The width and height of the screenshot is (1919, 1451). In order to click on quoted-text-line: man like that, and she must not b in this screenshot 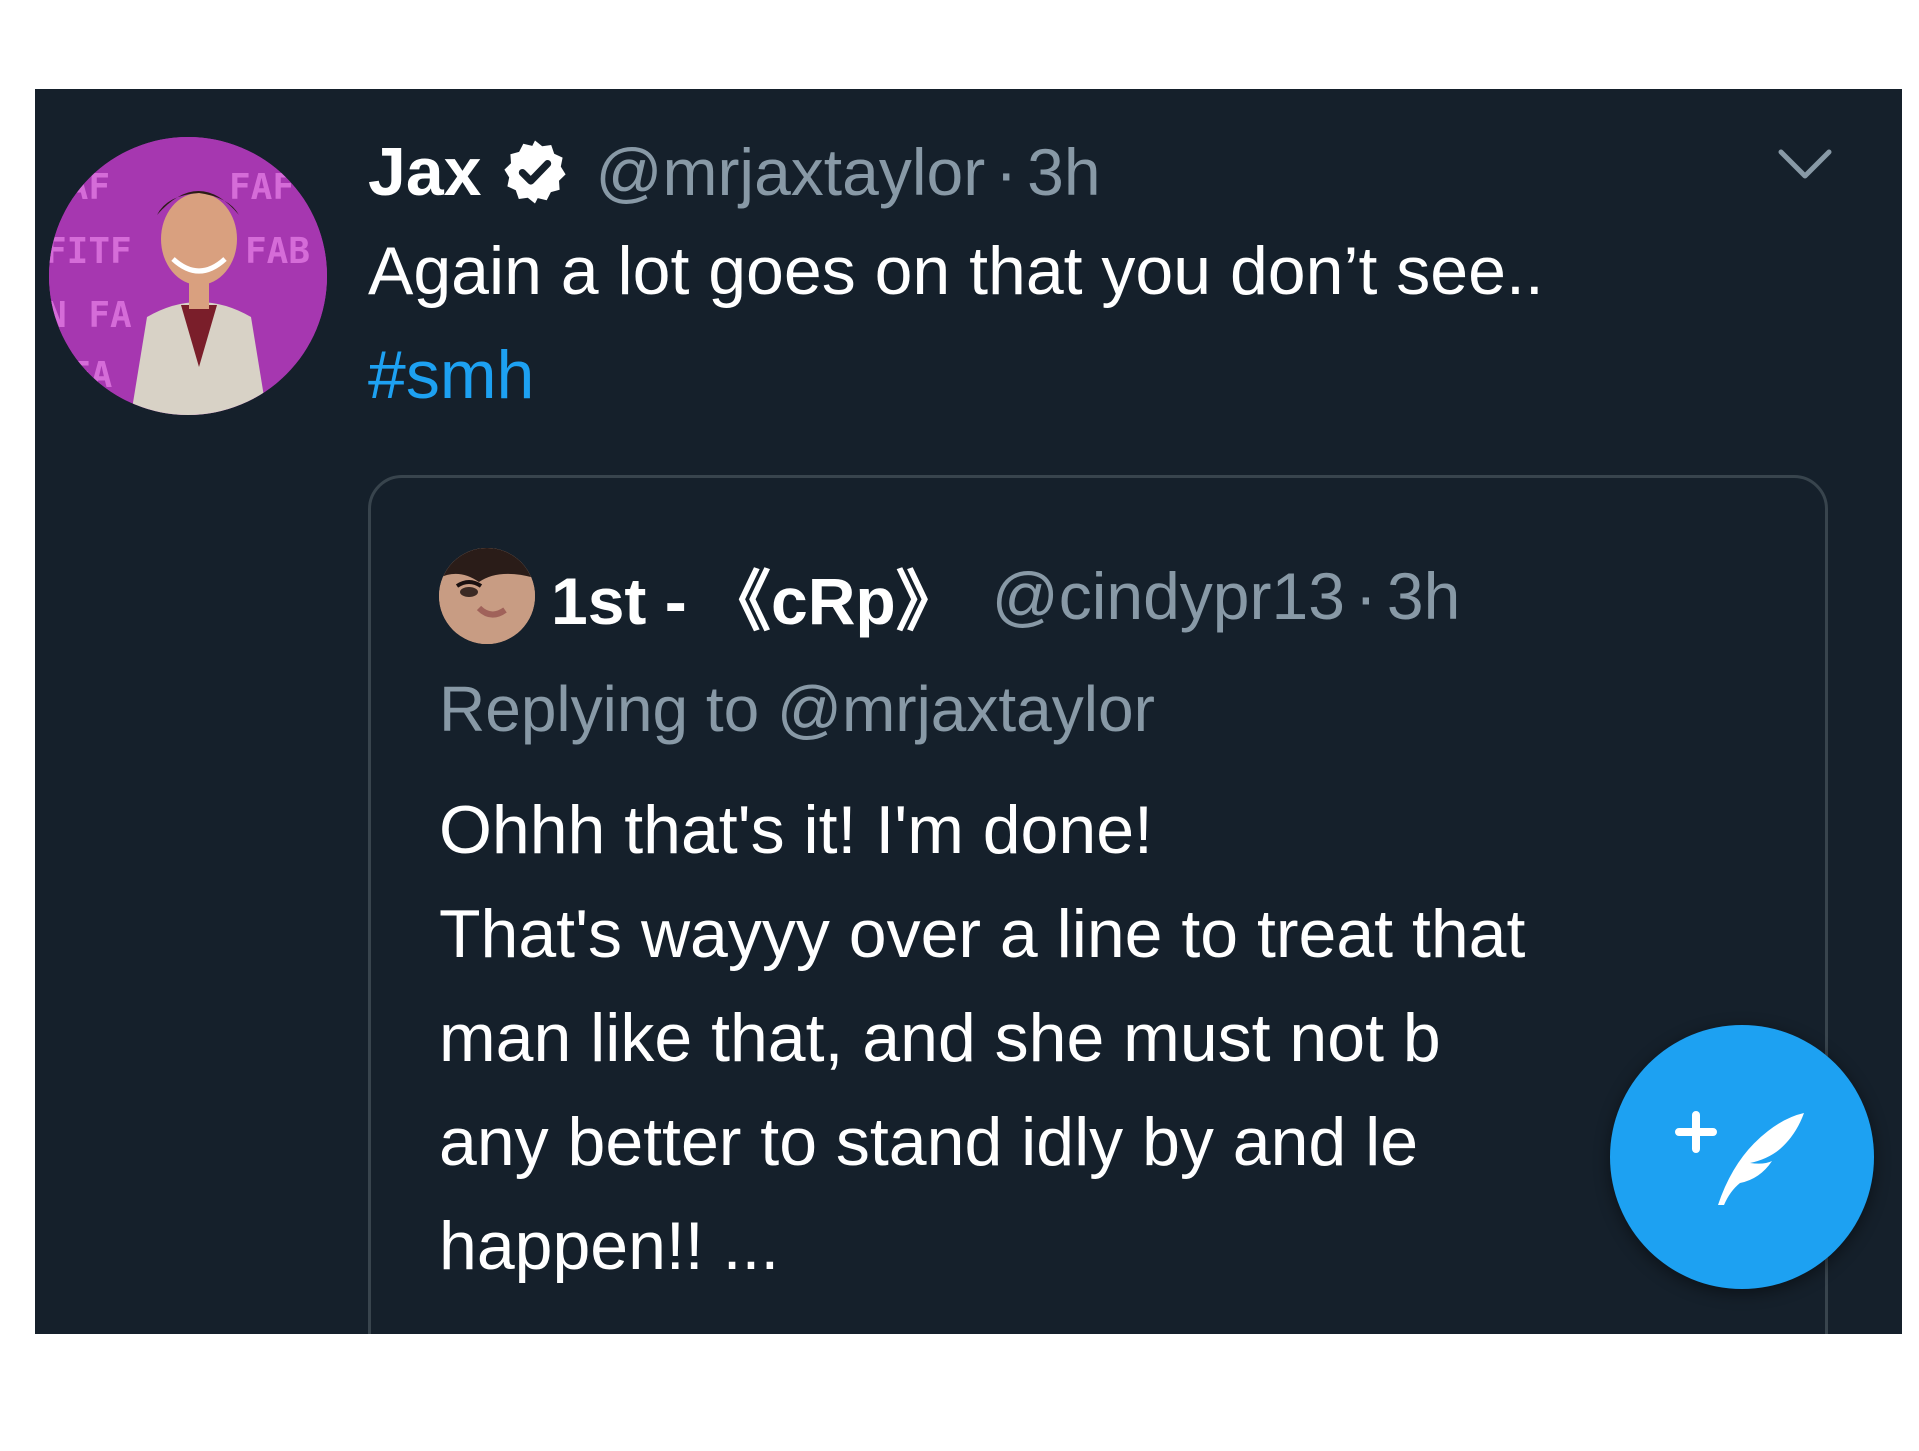, I will do `click(940, 1038)`.